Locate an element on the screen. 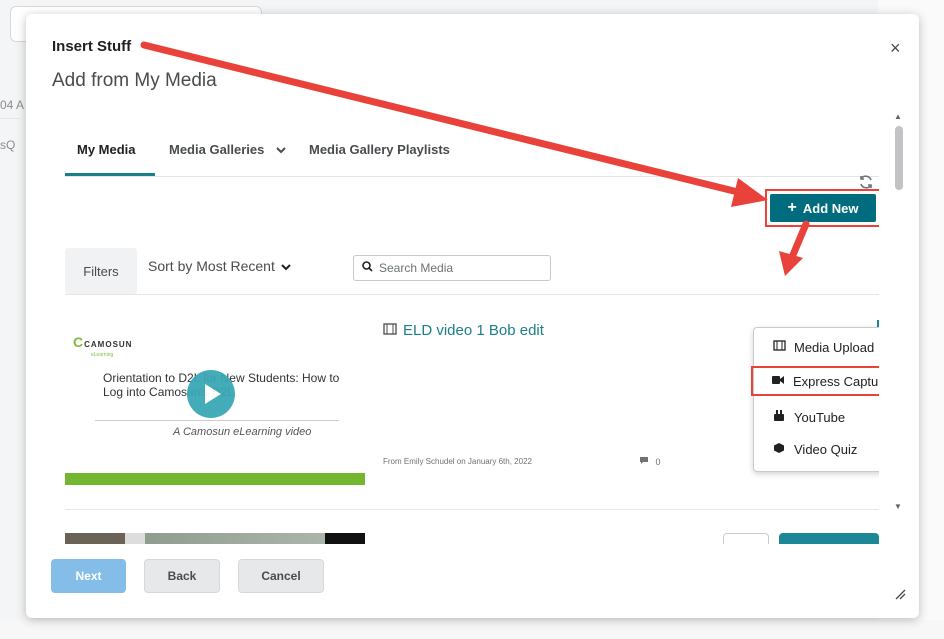  sort-dropdown: Sort by Most Recent is located at coordinates (219, 266).